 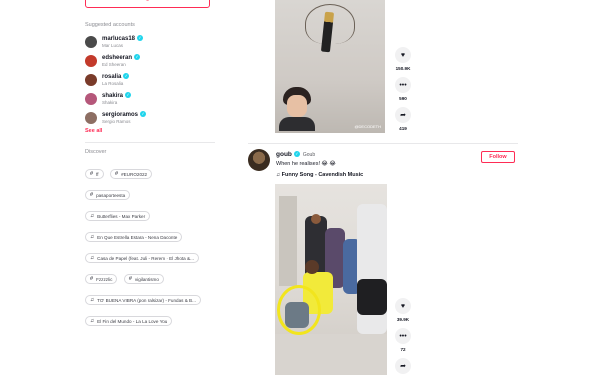 What do you see at coordinates (143, 279) in the screenshot?
I see `discover-tag: # vigilantismo` at bounding box center [143, 279].